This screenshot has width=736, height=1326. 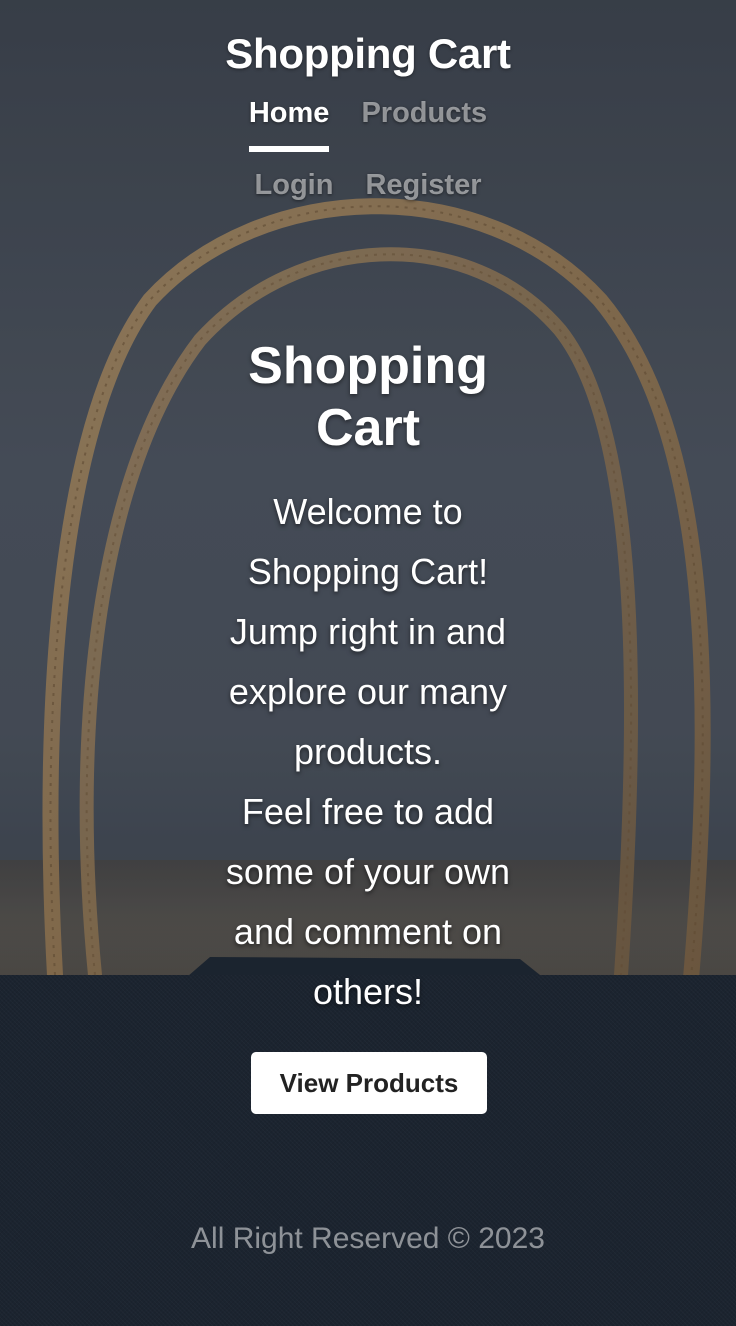 What do you see at coordinates (423, 190) in the screenshot?
I see `nav-link-register: Register` at bounding box center [423, 190].